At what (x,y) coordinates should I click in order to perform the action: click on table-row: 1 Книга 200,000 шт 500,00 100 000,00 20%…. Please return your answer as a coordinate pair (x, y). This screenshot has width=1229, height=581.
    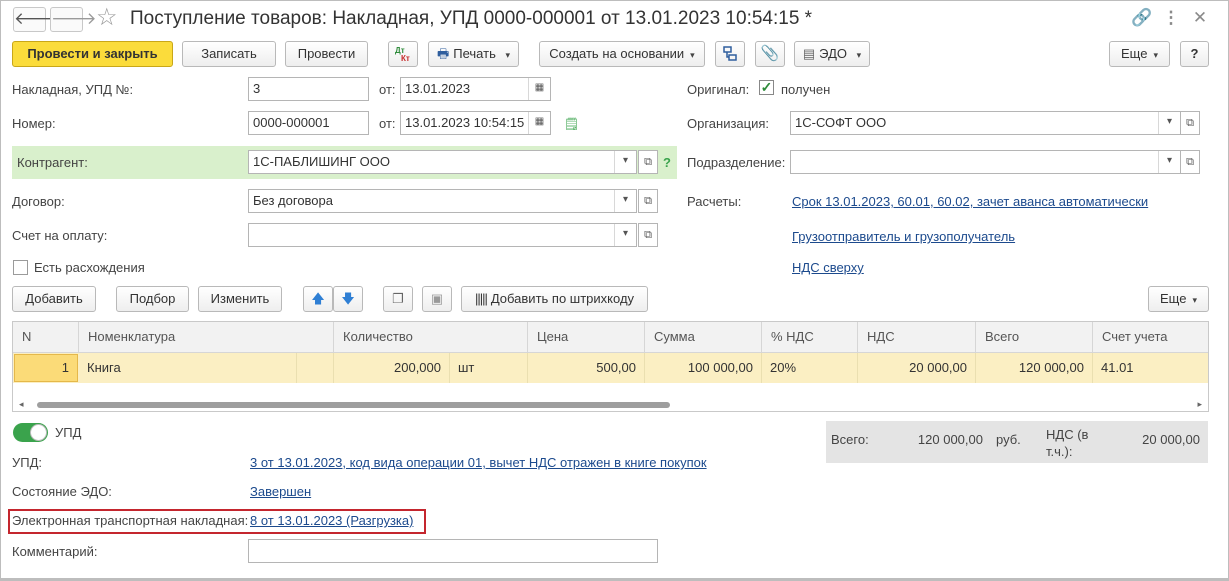
    Looking at the image, I should click on (610, 368).